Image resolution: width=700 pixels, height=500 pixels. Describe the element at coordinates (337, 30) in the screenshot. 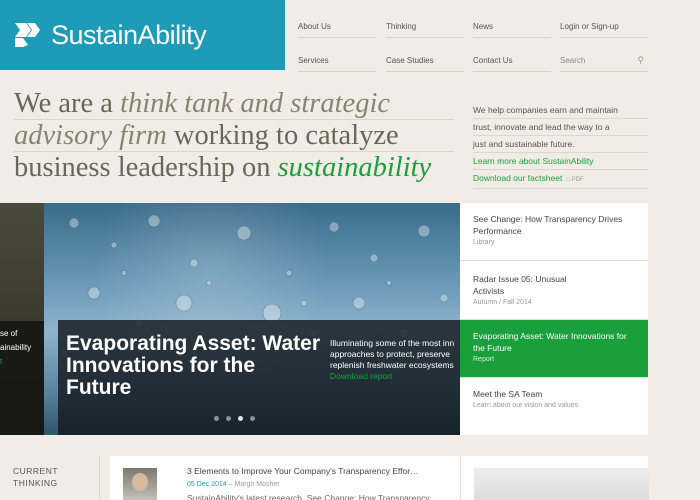

I see `nav-about: About Us` at that location.